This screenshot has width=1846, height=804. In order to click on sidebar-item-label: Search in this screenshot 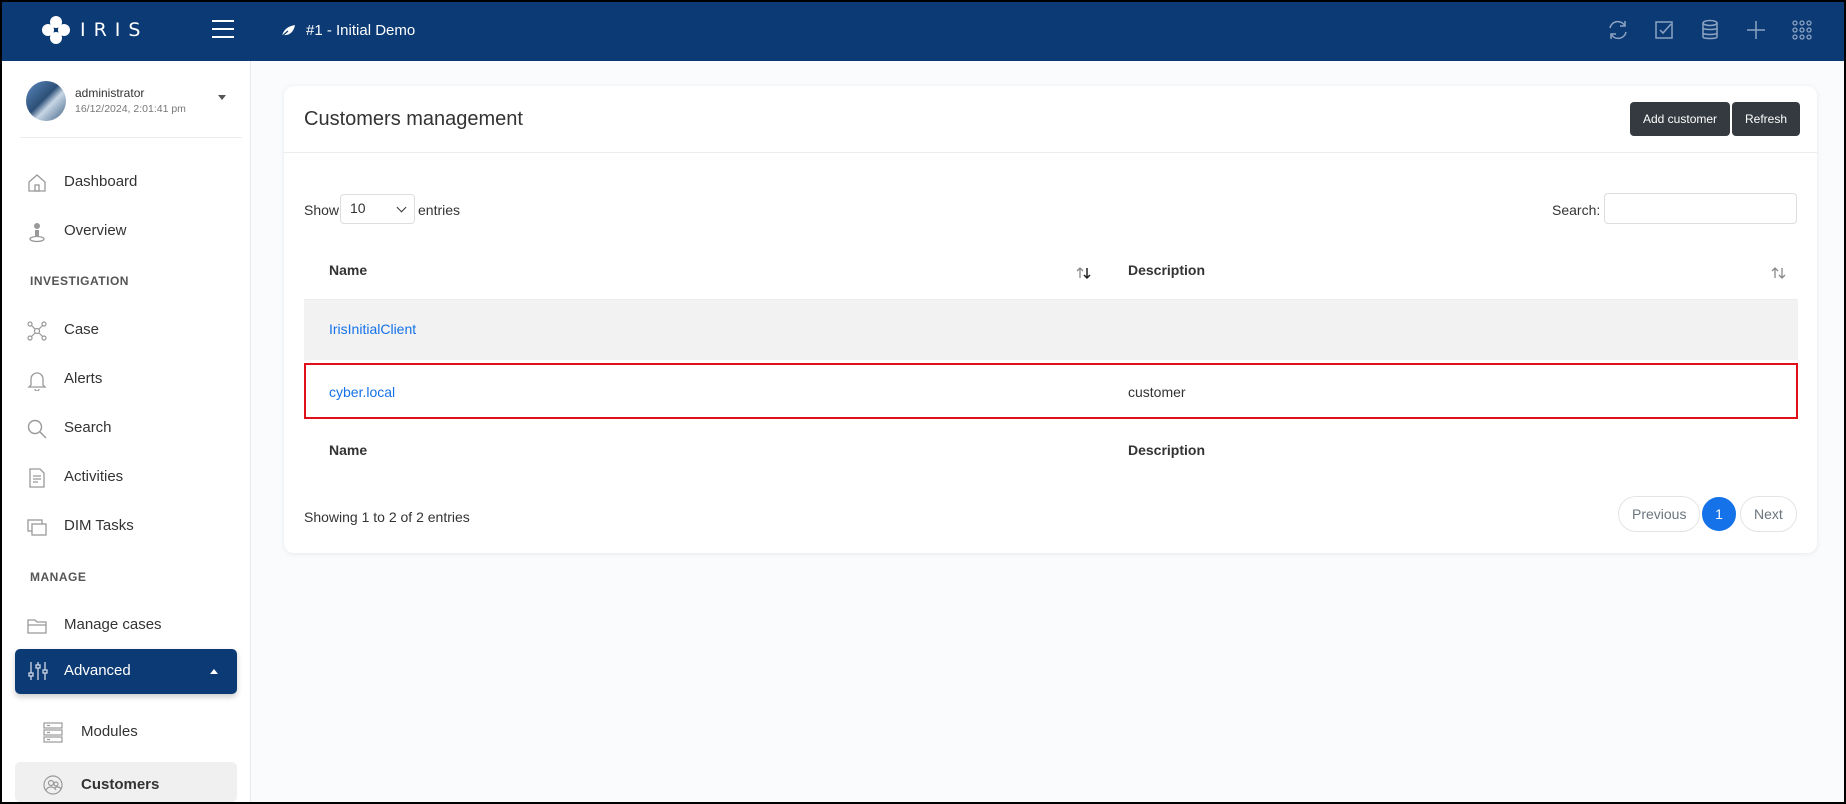, I will do `click(88, 427)`.